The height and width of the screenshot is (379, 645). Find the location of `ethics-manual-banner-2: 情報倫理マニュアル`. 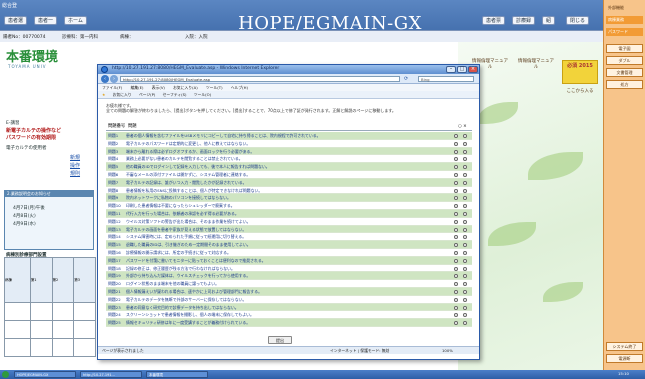

ethics-manual-banner-2: 情報倫理マニュアル is located at coordinates (536, 64).